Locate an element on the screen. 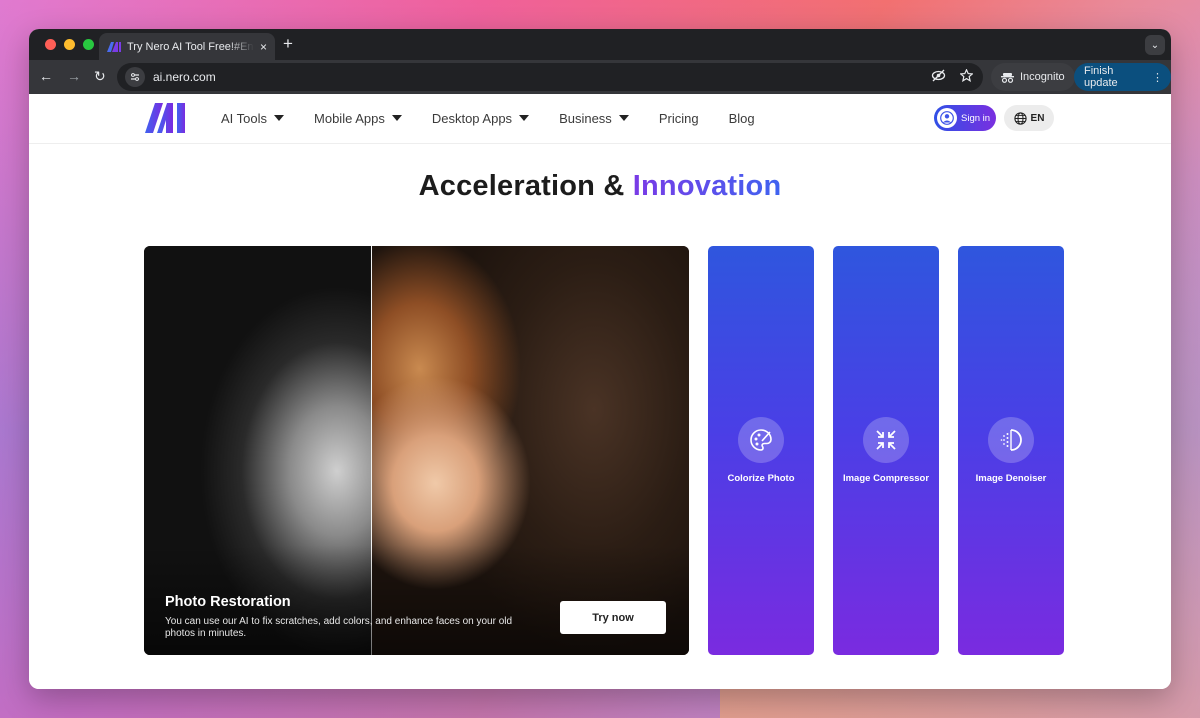  hero-title: Photo Restoration is located at coordinates (228, 602).